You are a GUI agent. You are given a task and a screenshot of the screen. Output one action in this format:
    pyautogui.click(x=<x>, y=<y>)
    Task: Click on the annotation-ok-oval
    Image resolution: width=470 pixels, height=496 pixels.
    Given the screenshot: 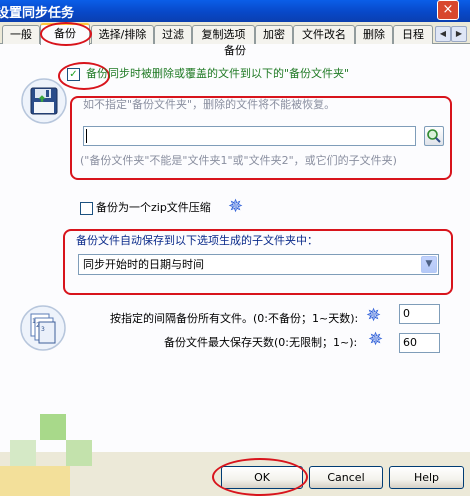 What is the action you would take?
    pyautogui.click(x=260, y=477)
    